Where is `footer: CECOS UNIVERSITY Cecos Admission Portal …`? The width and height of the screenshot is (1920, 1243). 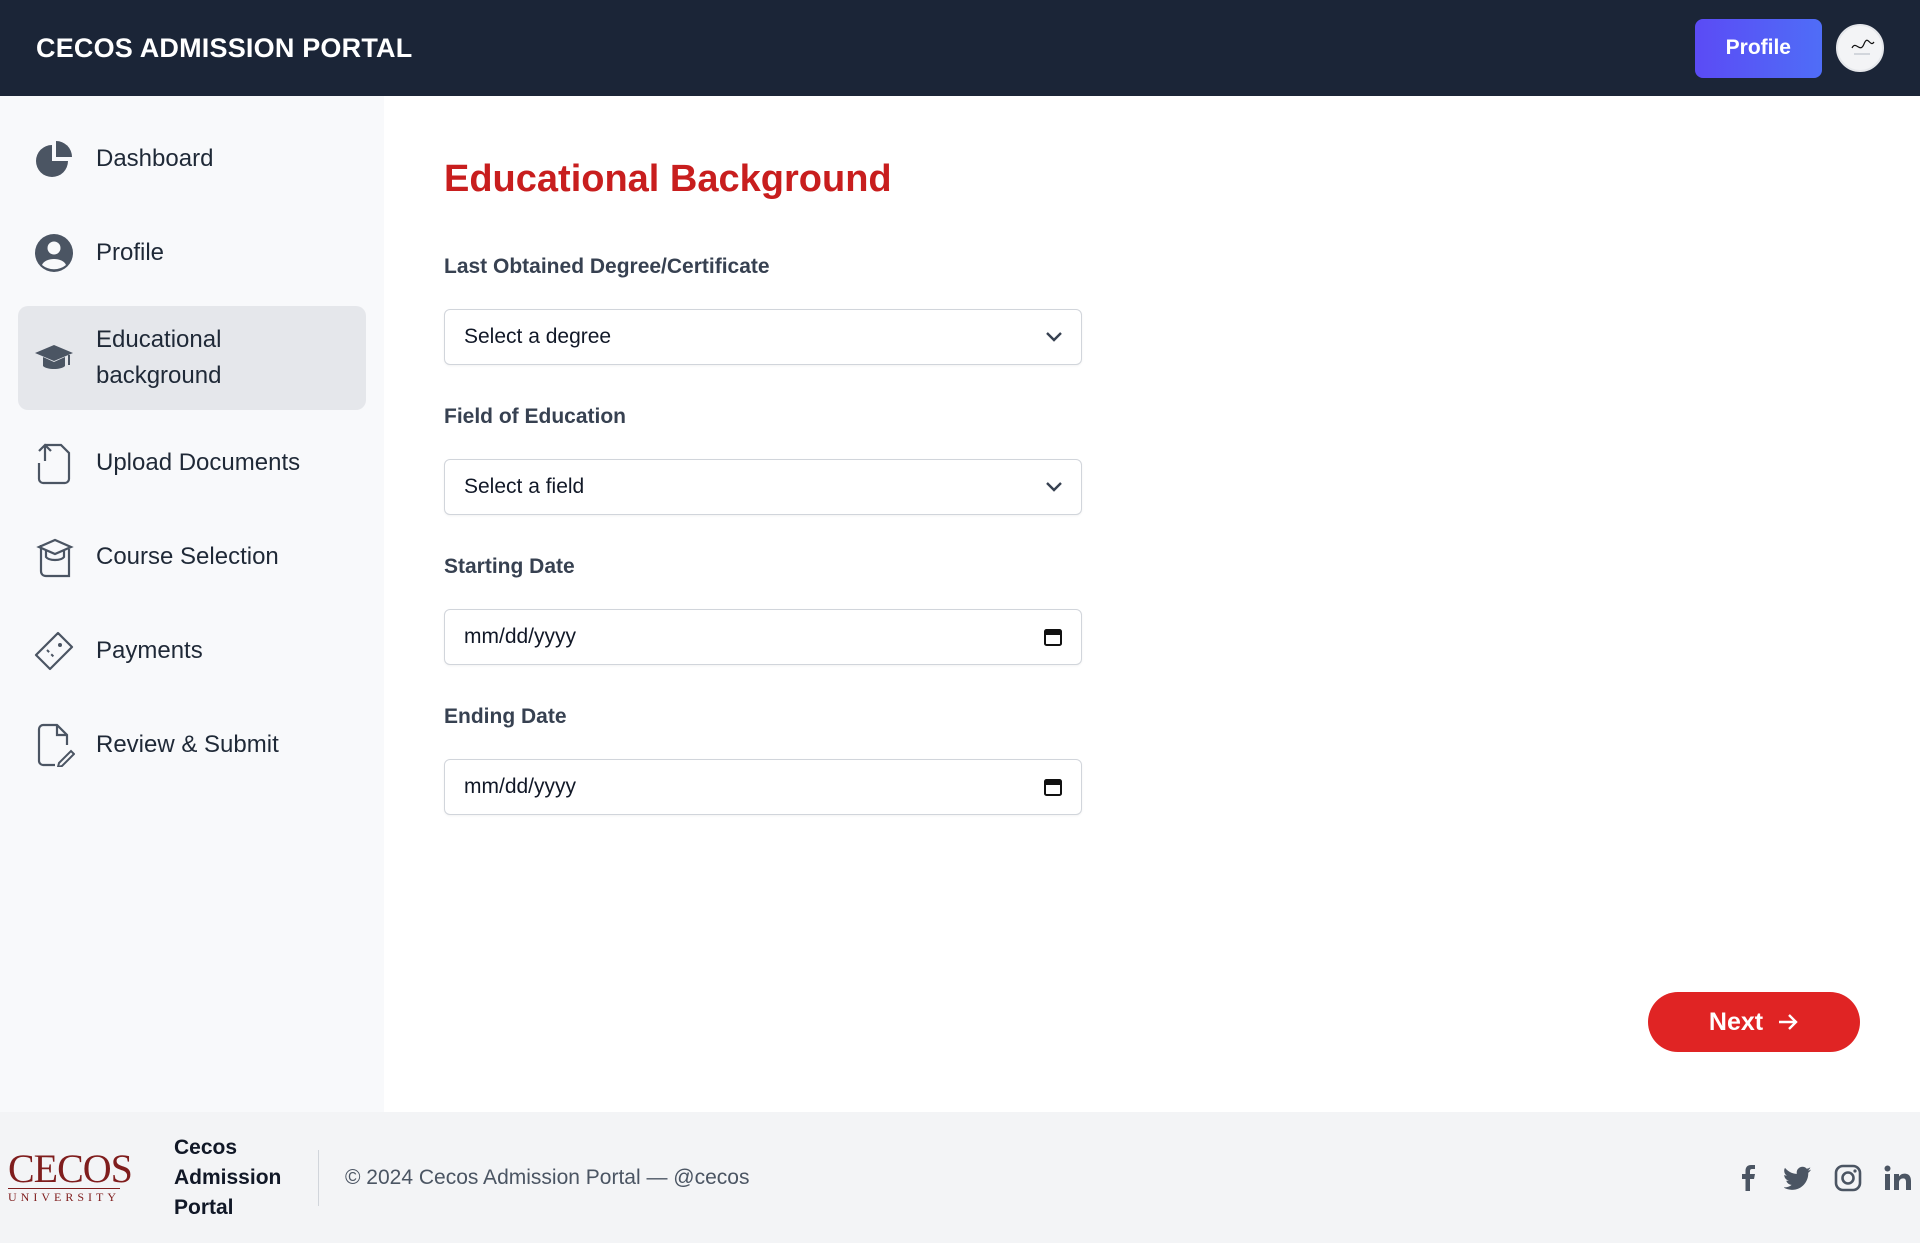
footer: CECOS UNIVERSITY Cecos Admission Portal … is located at coordinates (960, 1177).